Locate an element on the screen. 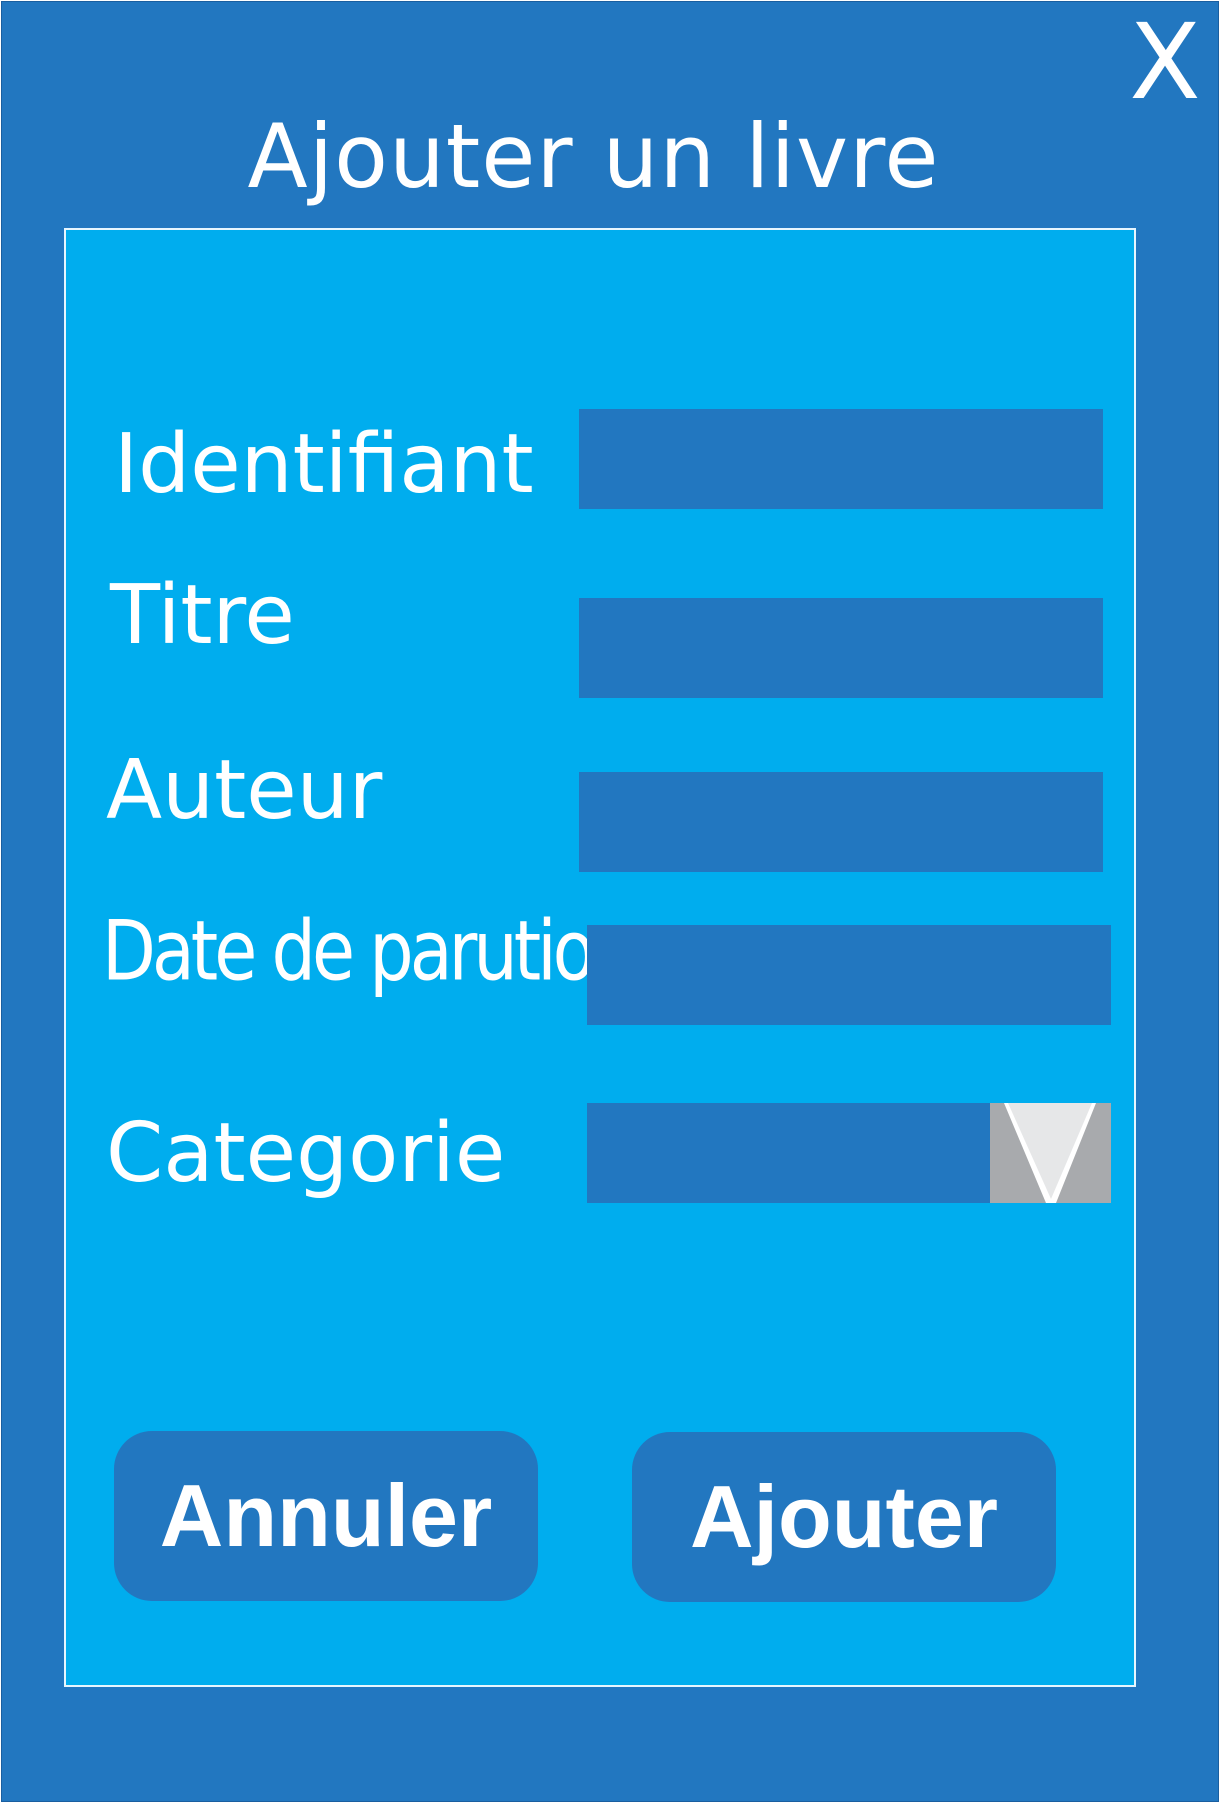 This screenshot has height=1805, width=1221. dropdown-toggle-button is located at coordinates (1050, 1153).